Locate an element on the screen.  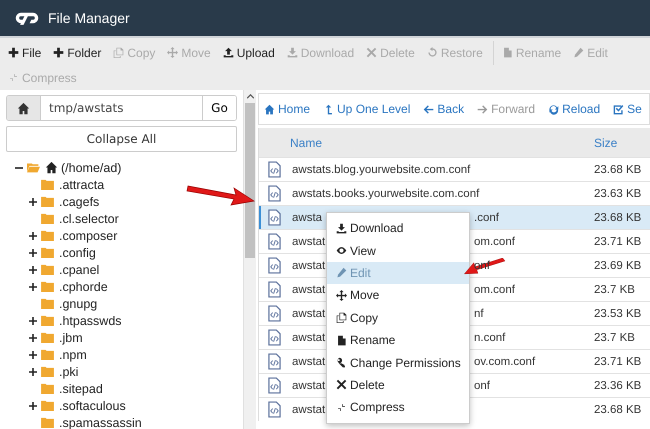
file-name: awstats.books.yourwebsite.com.conf is located at coordinates (386, 194).